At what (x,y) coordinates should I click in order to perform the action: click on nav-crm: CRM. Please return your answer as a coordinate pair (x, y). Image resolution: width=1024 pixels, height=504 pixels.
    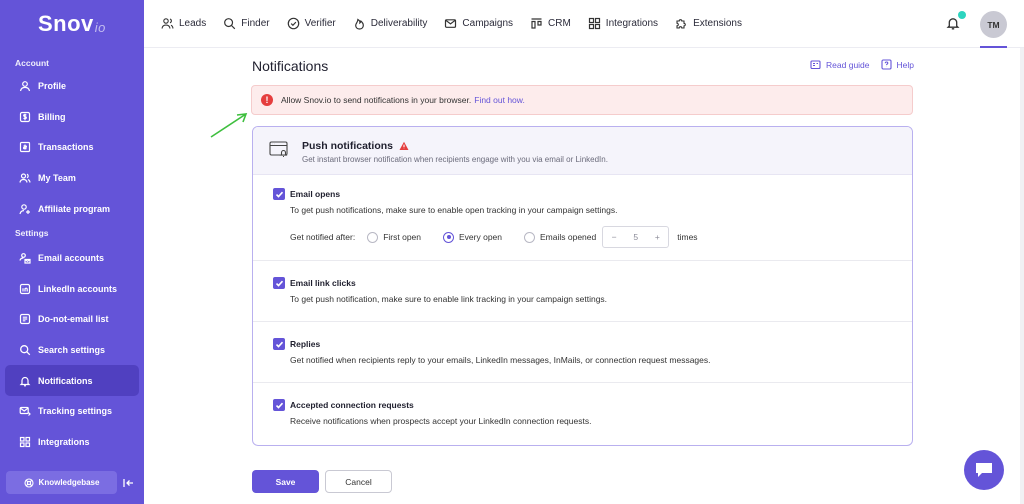
    Looking at the image, I should click on (550, 23).